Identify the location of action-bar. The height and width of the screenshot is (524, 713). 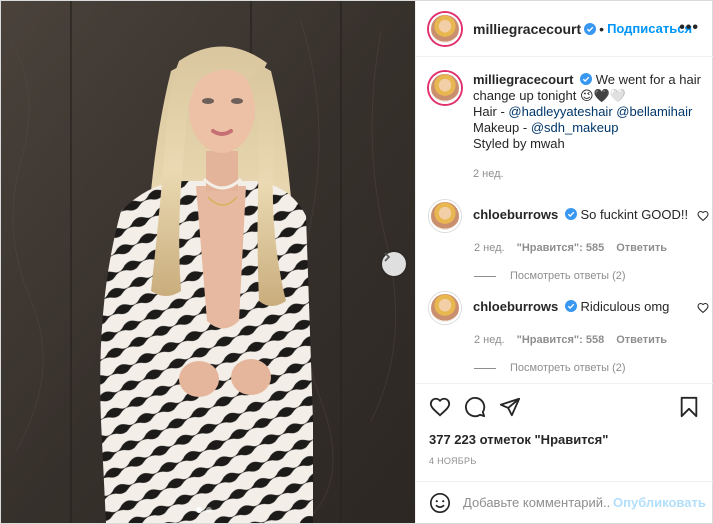
(564, 408).